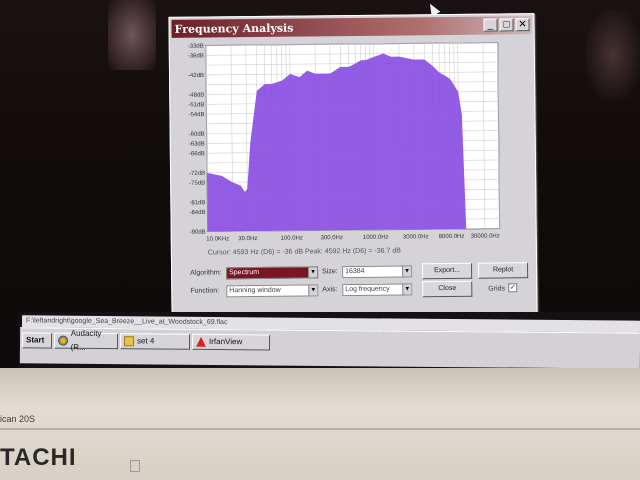 This screenshot has width=640, height=480. Describe the element at coordinates (197, 184) in the screenshot. I see `y-tick-label: -75dB` at that location.